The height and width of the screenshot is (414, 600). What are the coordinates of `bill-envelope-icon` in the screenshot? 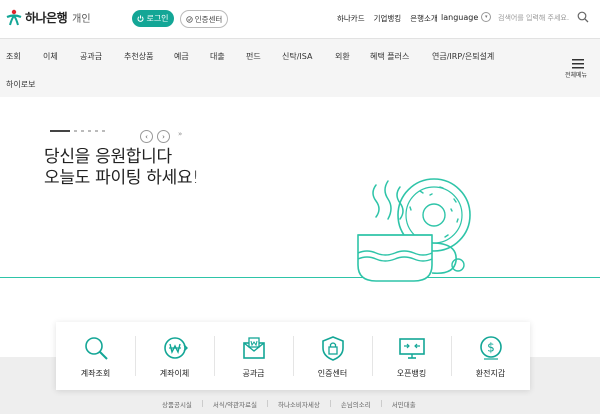 It's located at (253, 348).